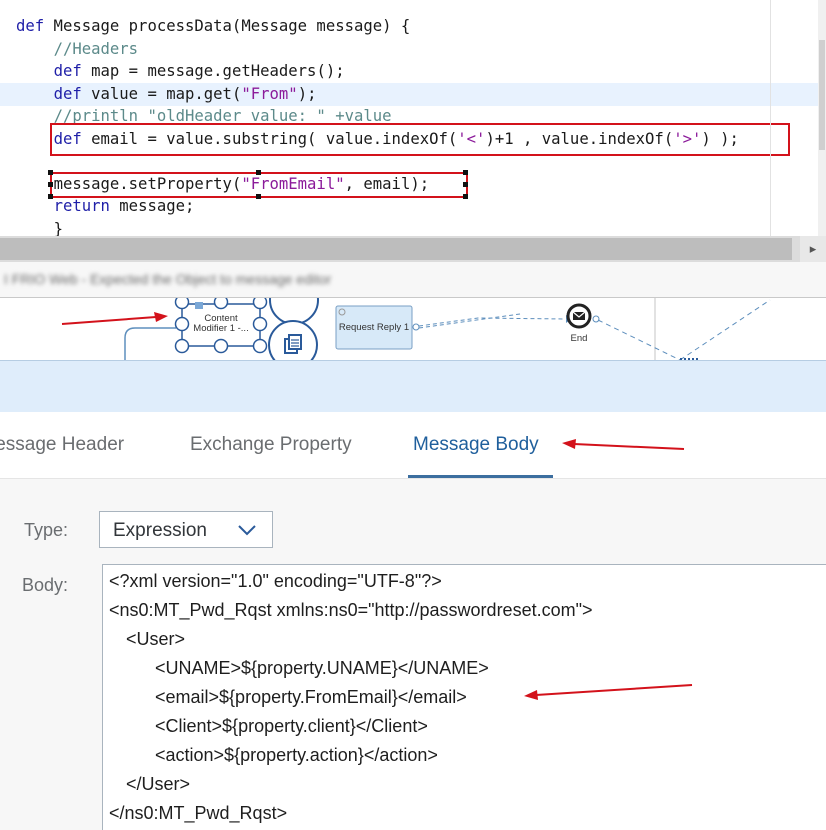  What do you see at coordinates (409, 49) in the screenshot?
I see `code-line-2: //Headers` at bounding box center [409, 49].